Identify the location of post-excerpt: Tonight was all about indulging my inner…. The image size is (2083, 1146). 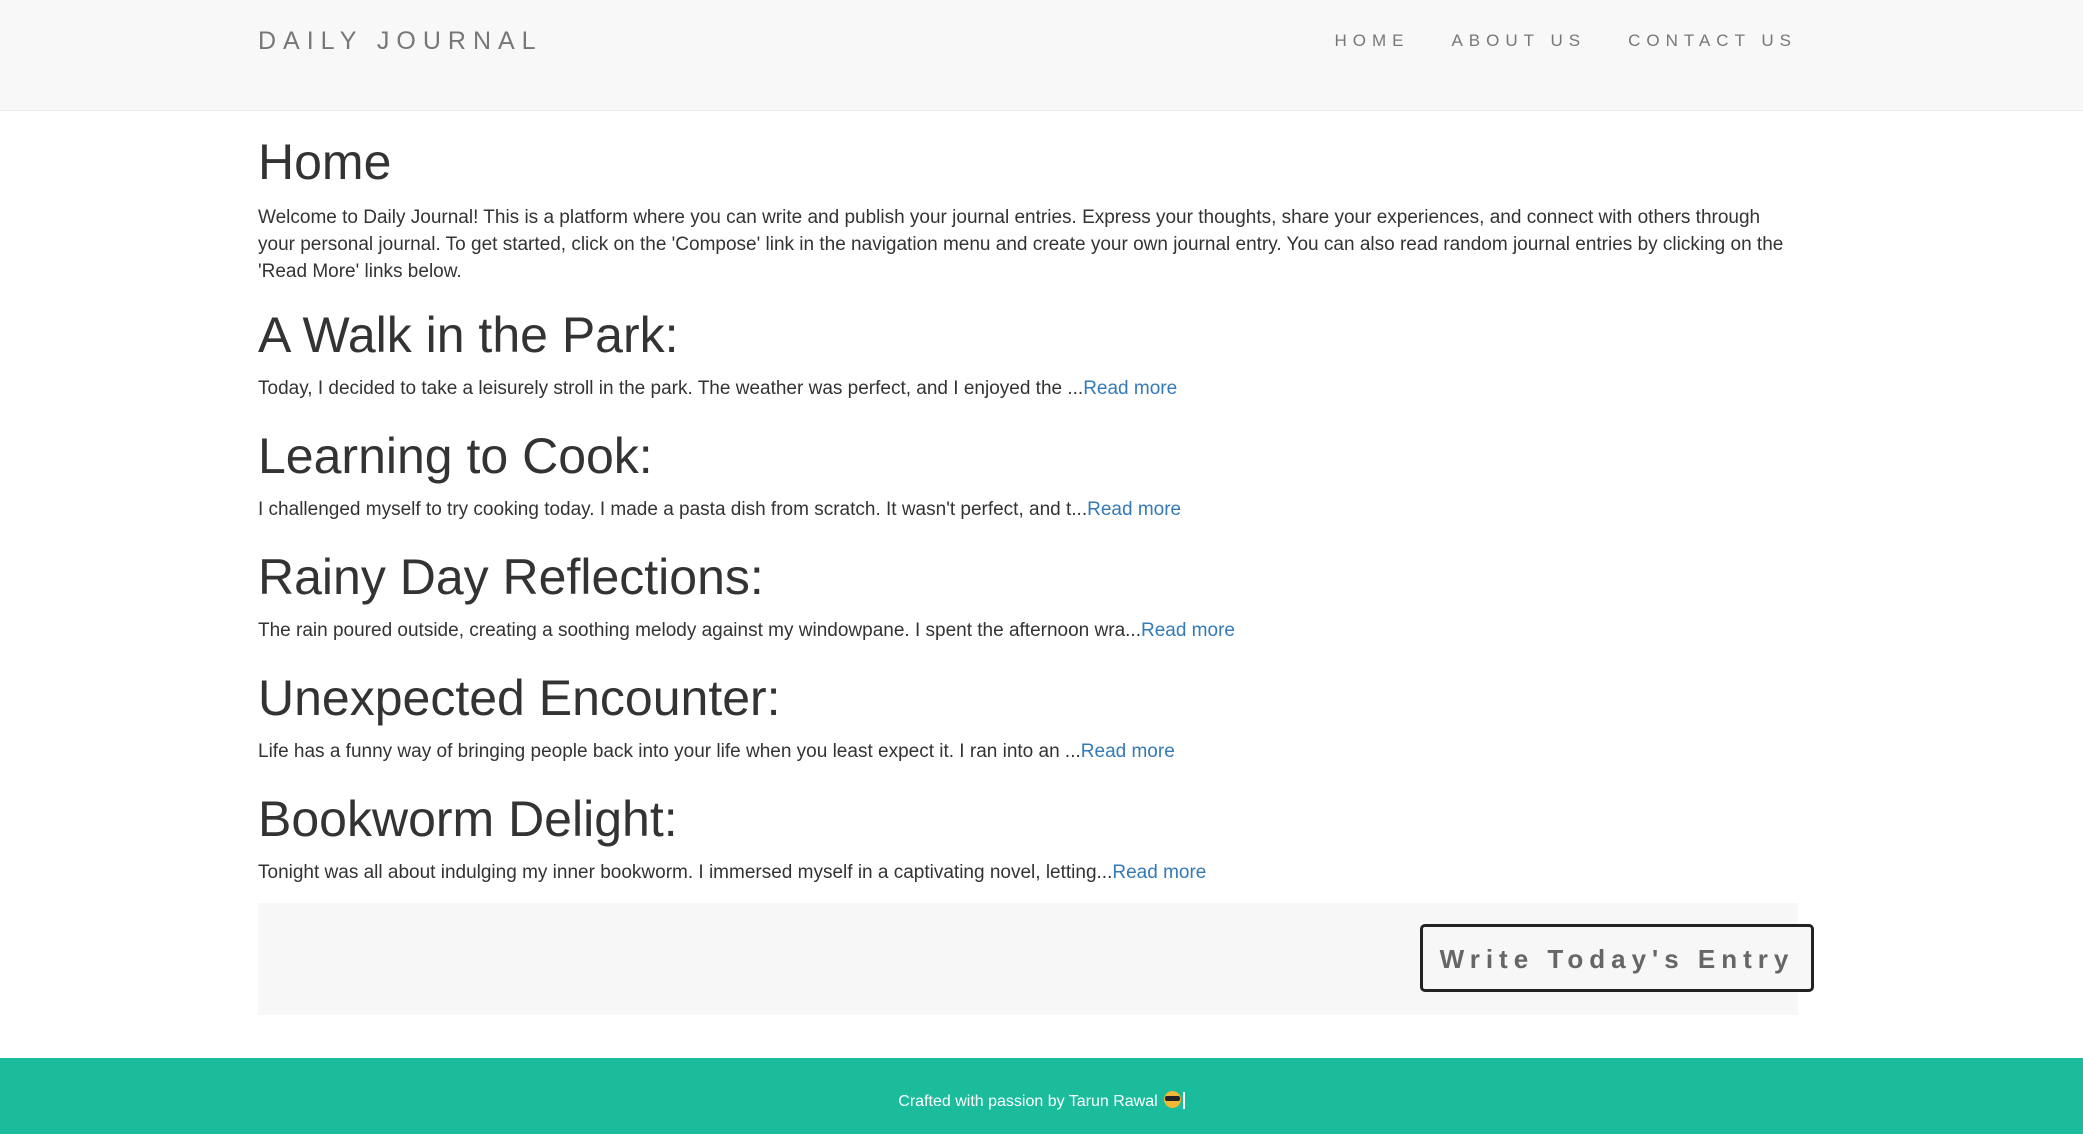
(1028, 872).